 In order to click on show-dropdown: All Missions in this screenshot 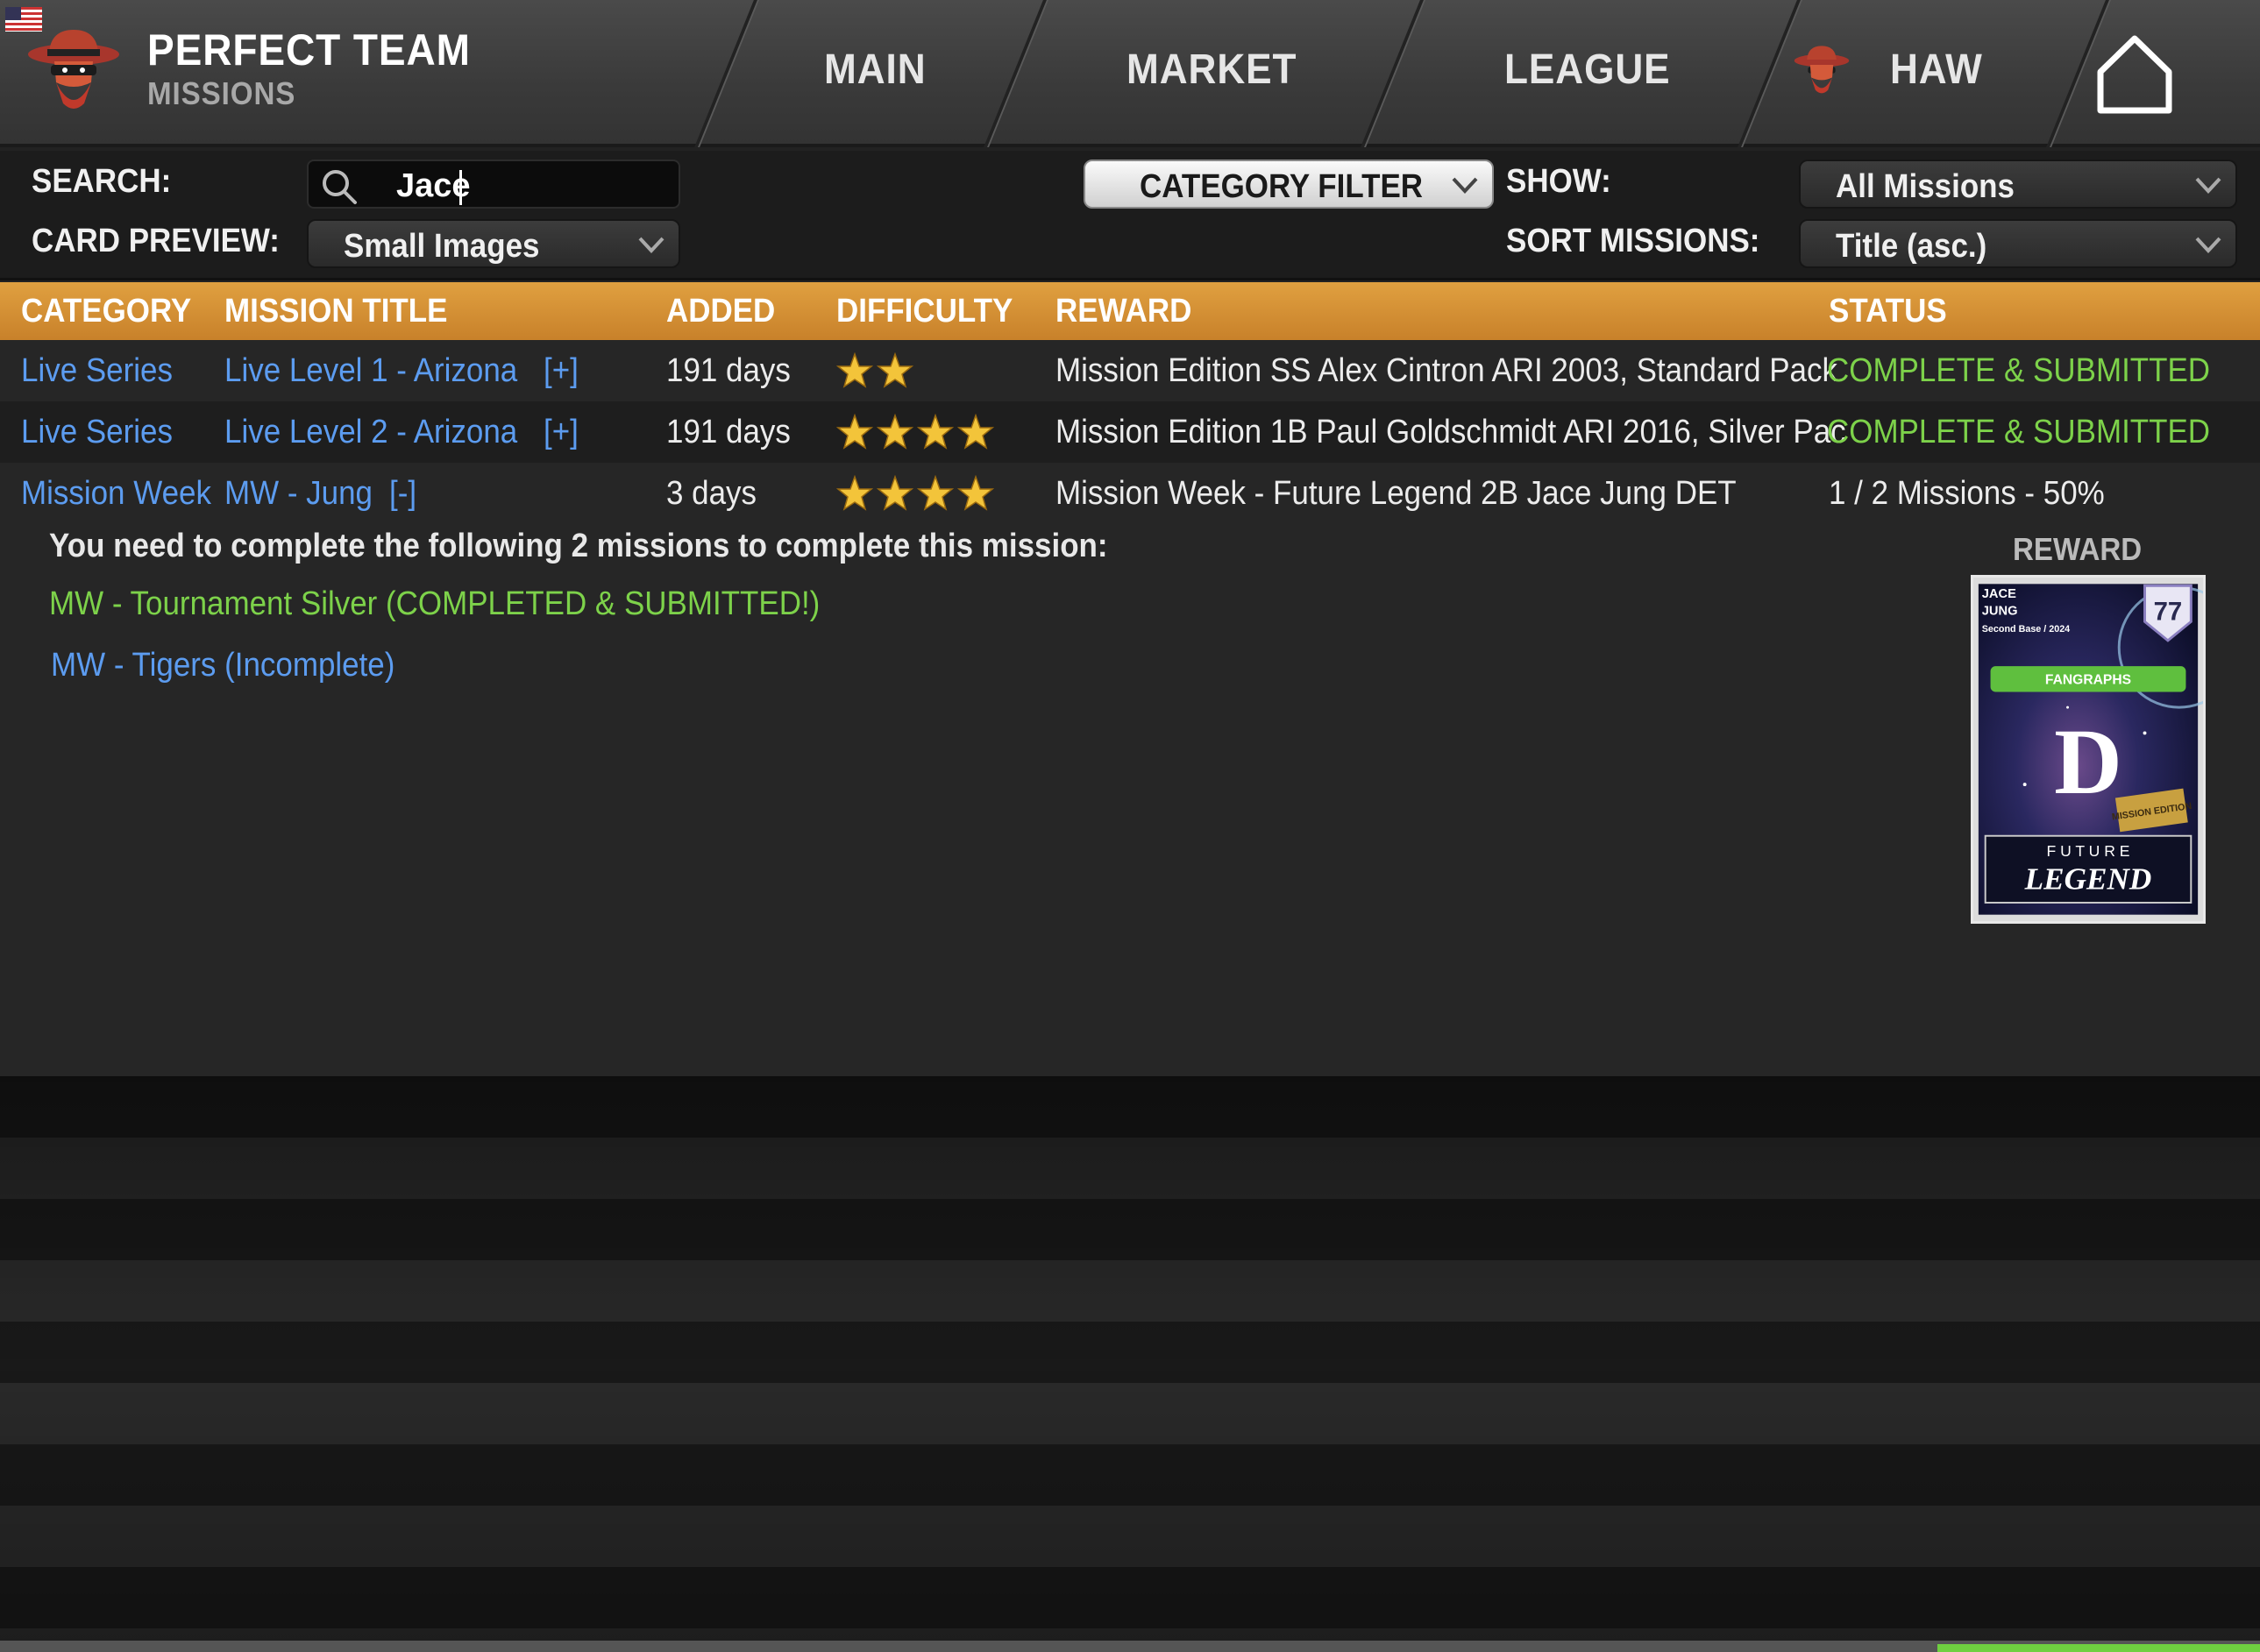, I will do `click(2018, 184)`.